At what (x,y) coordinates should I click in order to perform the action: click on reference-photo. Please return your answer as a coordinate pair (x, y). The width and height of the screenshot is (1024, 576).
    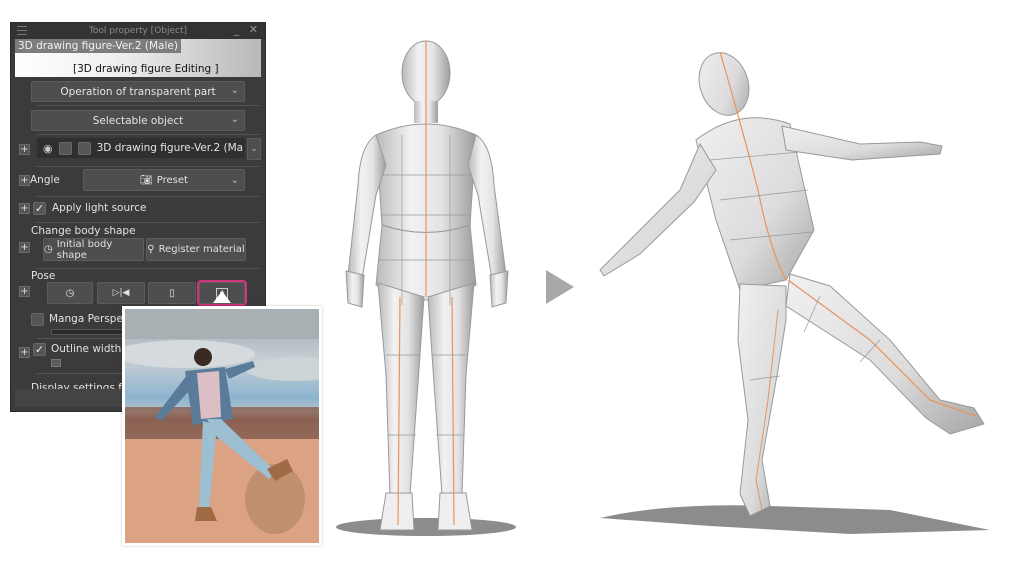
    Looking at the image, I should click on (222, 426).